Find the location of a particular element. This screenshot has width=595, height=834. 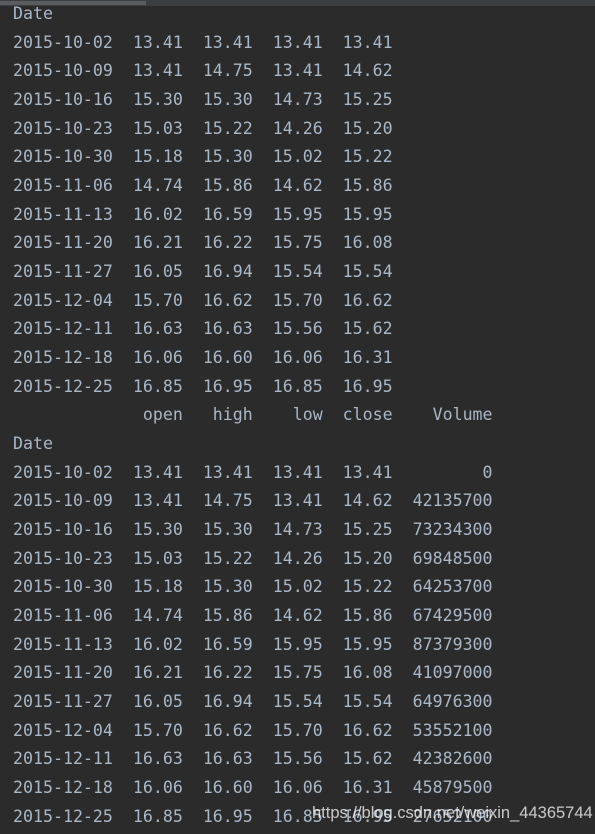

table-row: 2015-12-25 16.85 16.95 16.85 16.95 is located at coordinates (203, 386).